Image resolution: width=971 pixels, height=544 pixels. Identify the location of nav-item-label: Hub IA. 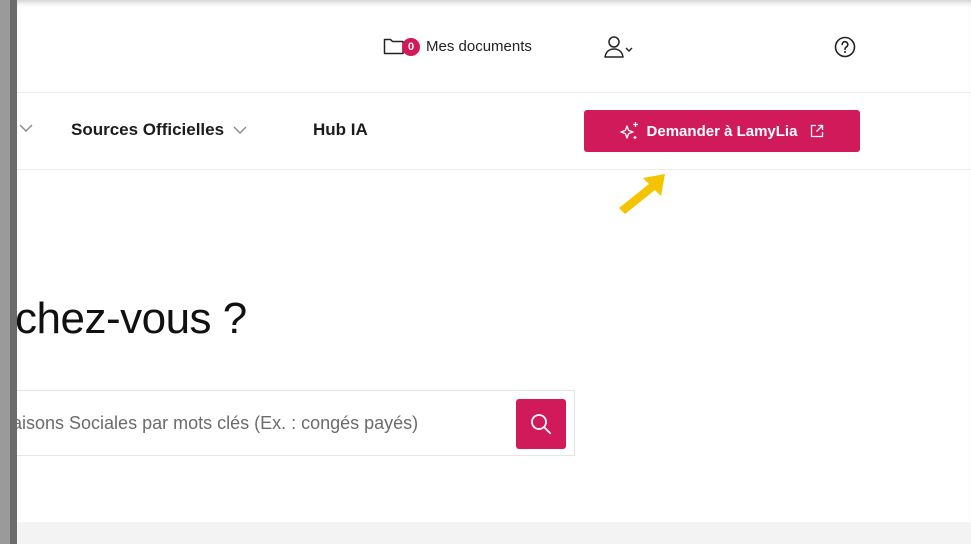
(340, 129).